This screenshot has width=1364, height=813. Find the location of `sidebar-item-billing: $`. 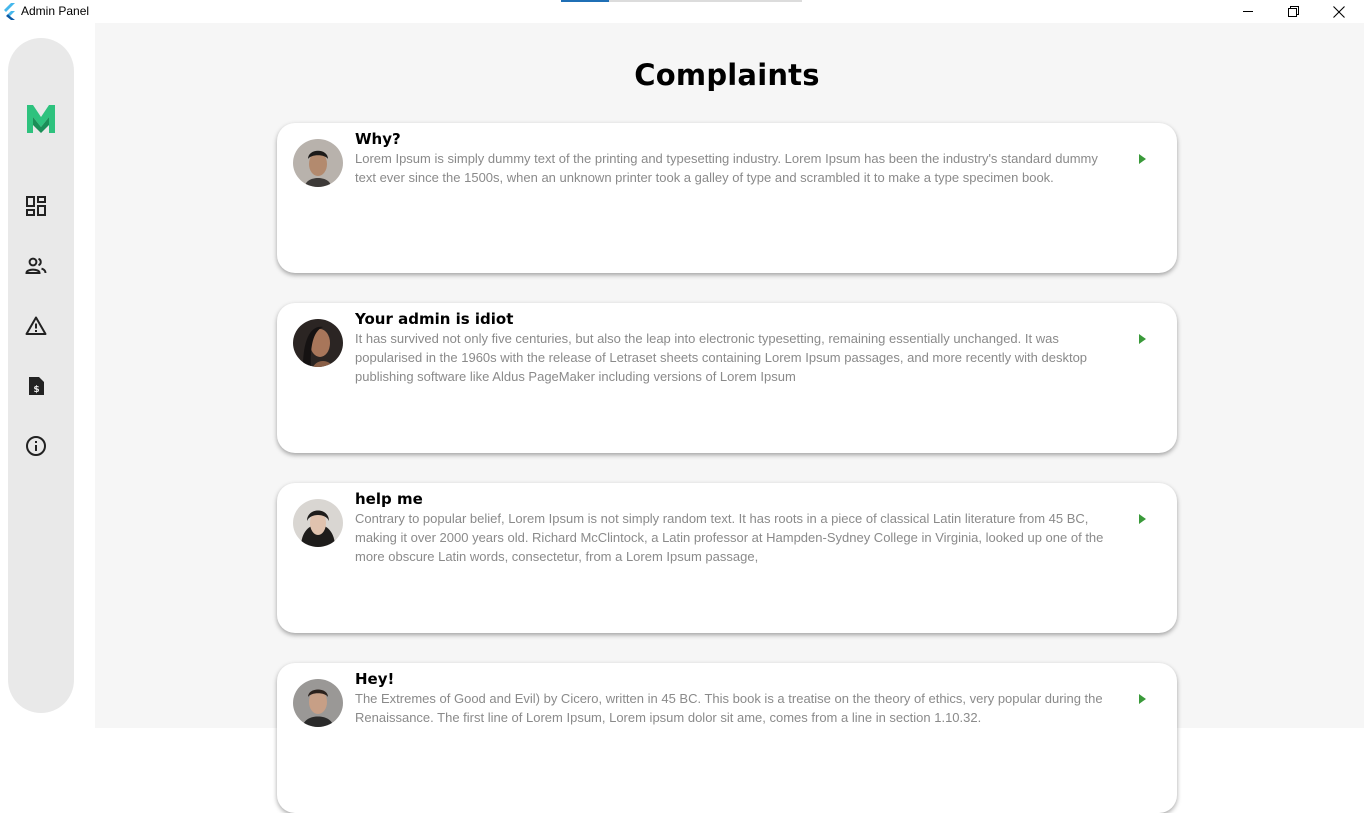

sidebar-item-billing: $ is located at coordinates (36, 386).